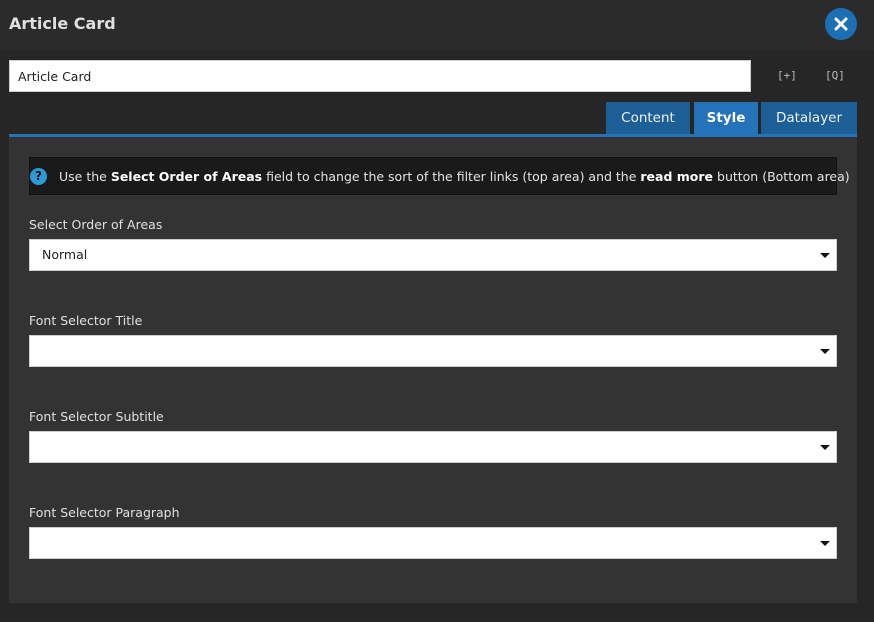 This screenshot has width=874, height=622. What do you see at coordinates (433, 543) in the screenshot?
I see `font-paragraph-select` at bounding box center [433, 543].